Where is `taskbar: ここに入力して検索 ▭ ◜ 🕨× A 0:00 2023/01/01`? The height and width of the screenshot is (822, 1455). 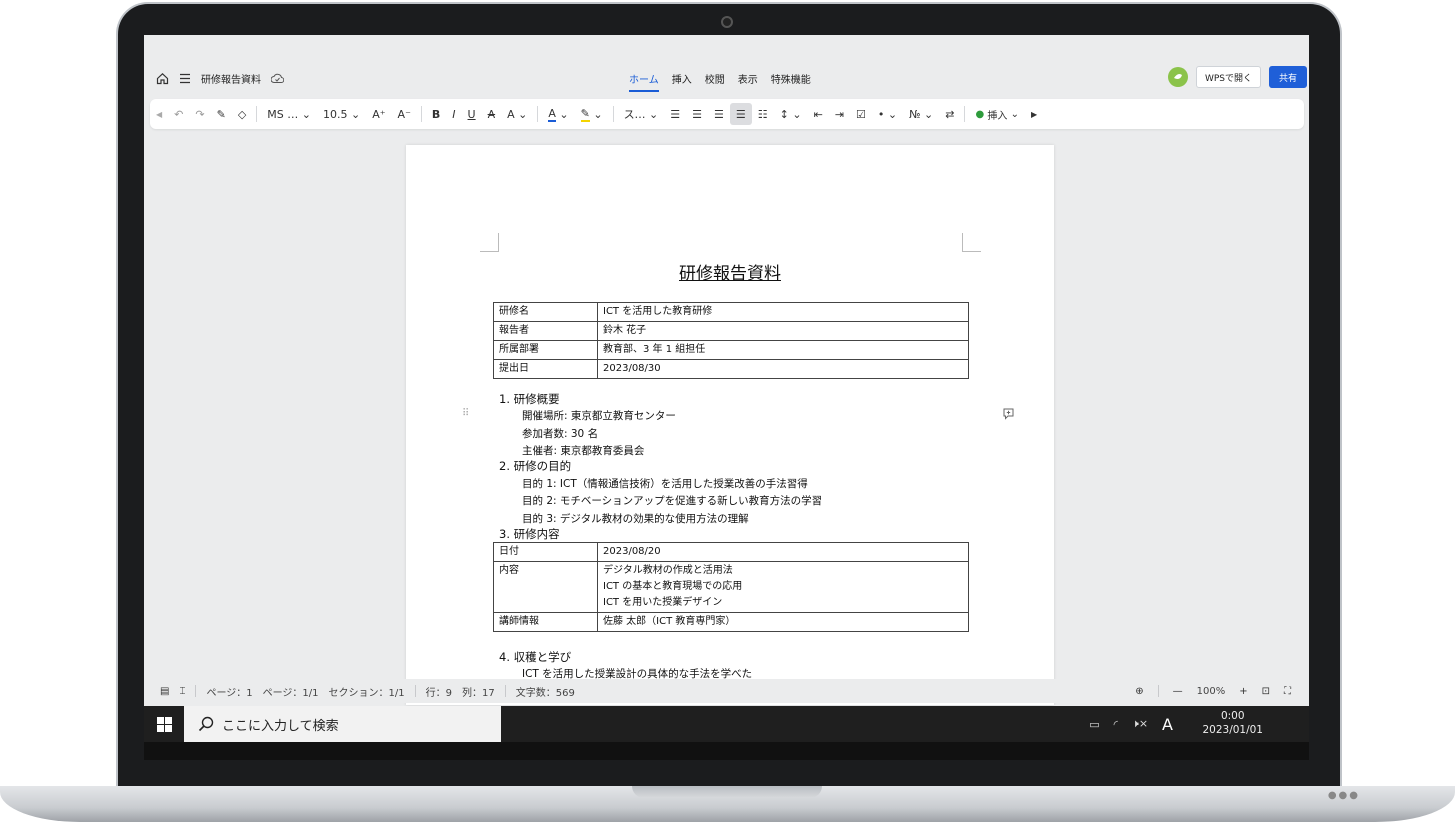
taskbar: ここに入力して検索 ▭ ◜ 🕨× A 0:00 2023/01/01 is located at coordinates (726, 724).